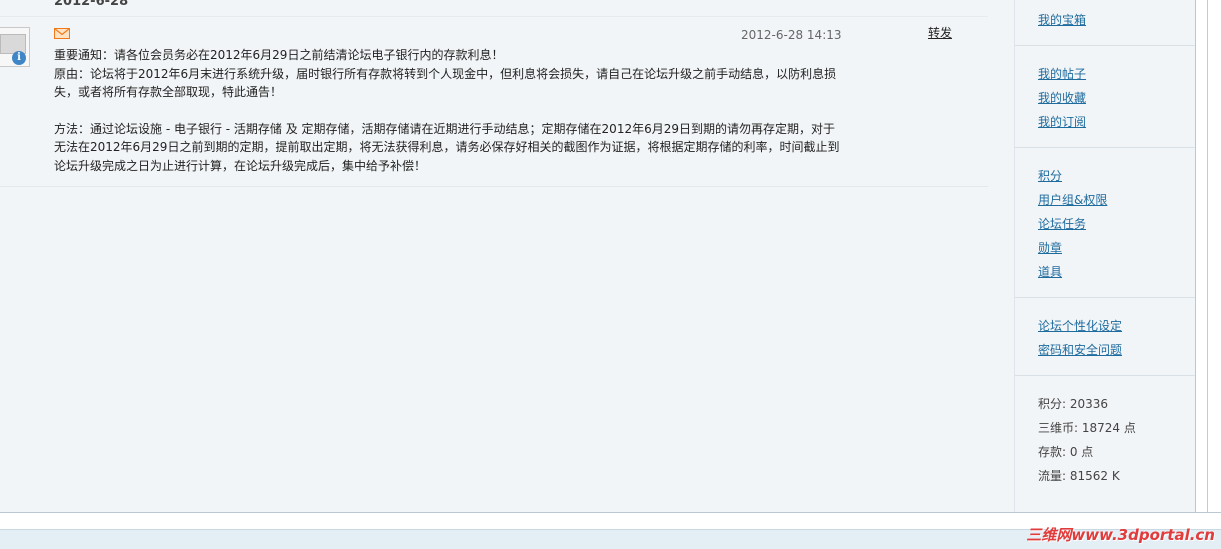 The height and width of the screenshot is (549, 1221). What do you see at coordinates (1062, 223) in the screenshot?
I see `sidebar-link-forum-tasks: 论坛任务` at bounding box center [1062, 223].